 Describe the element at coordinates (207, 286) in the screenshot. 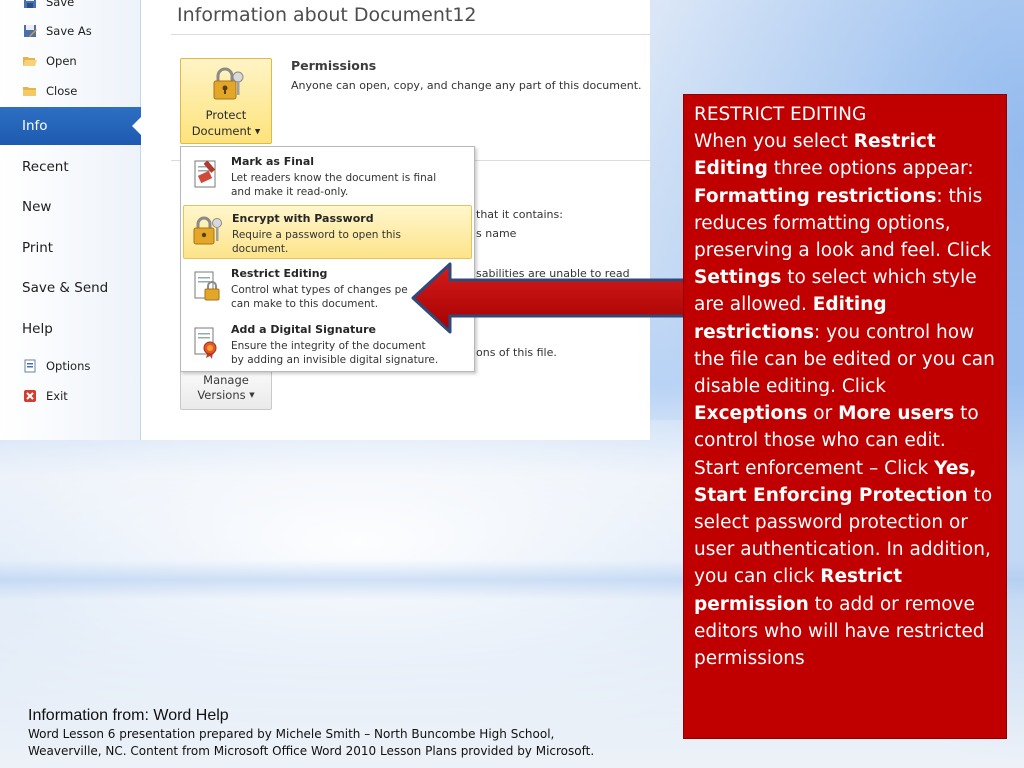

I see `restrict-editing-icon` at that location.